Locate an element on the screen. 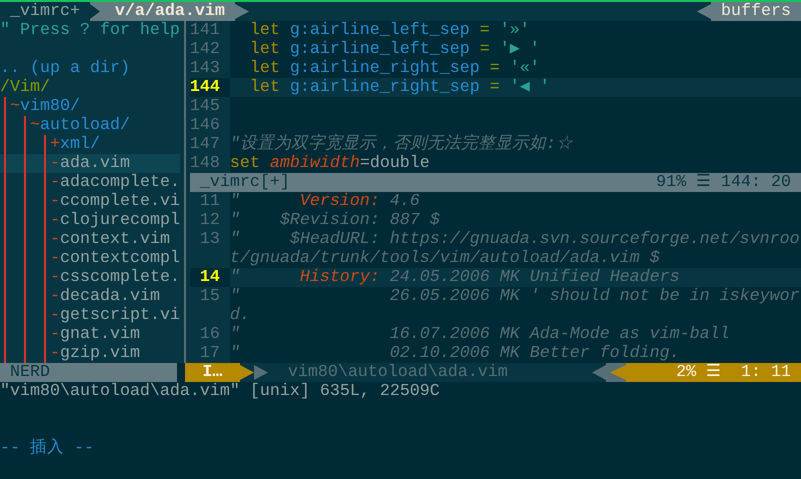 This screenshot has width=801, height=479. line-number: 15 is located at coordinates (210, 296).